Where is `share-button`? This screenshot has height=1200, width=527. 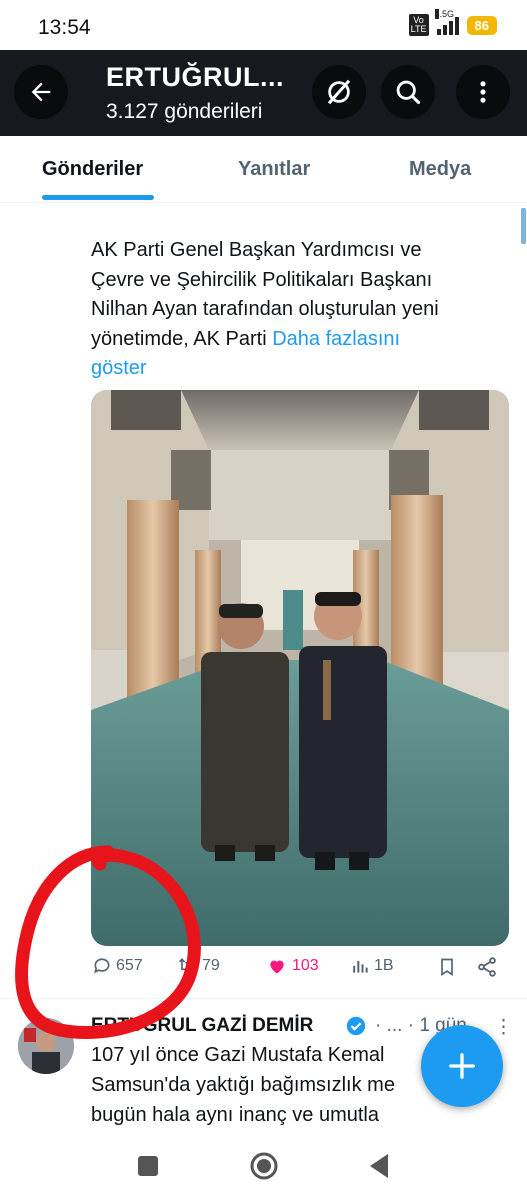 share-button is located at coordinates (487, 967).